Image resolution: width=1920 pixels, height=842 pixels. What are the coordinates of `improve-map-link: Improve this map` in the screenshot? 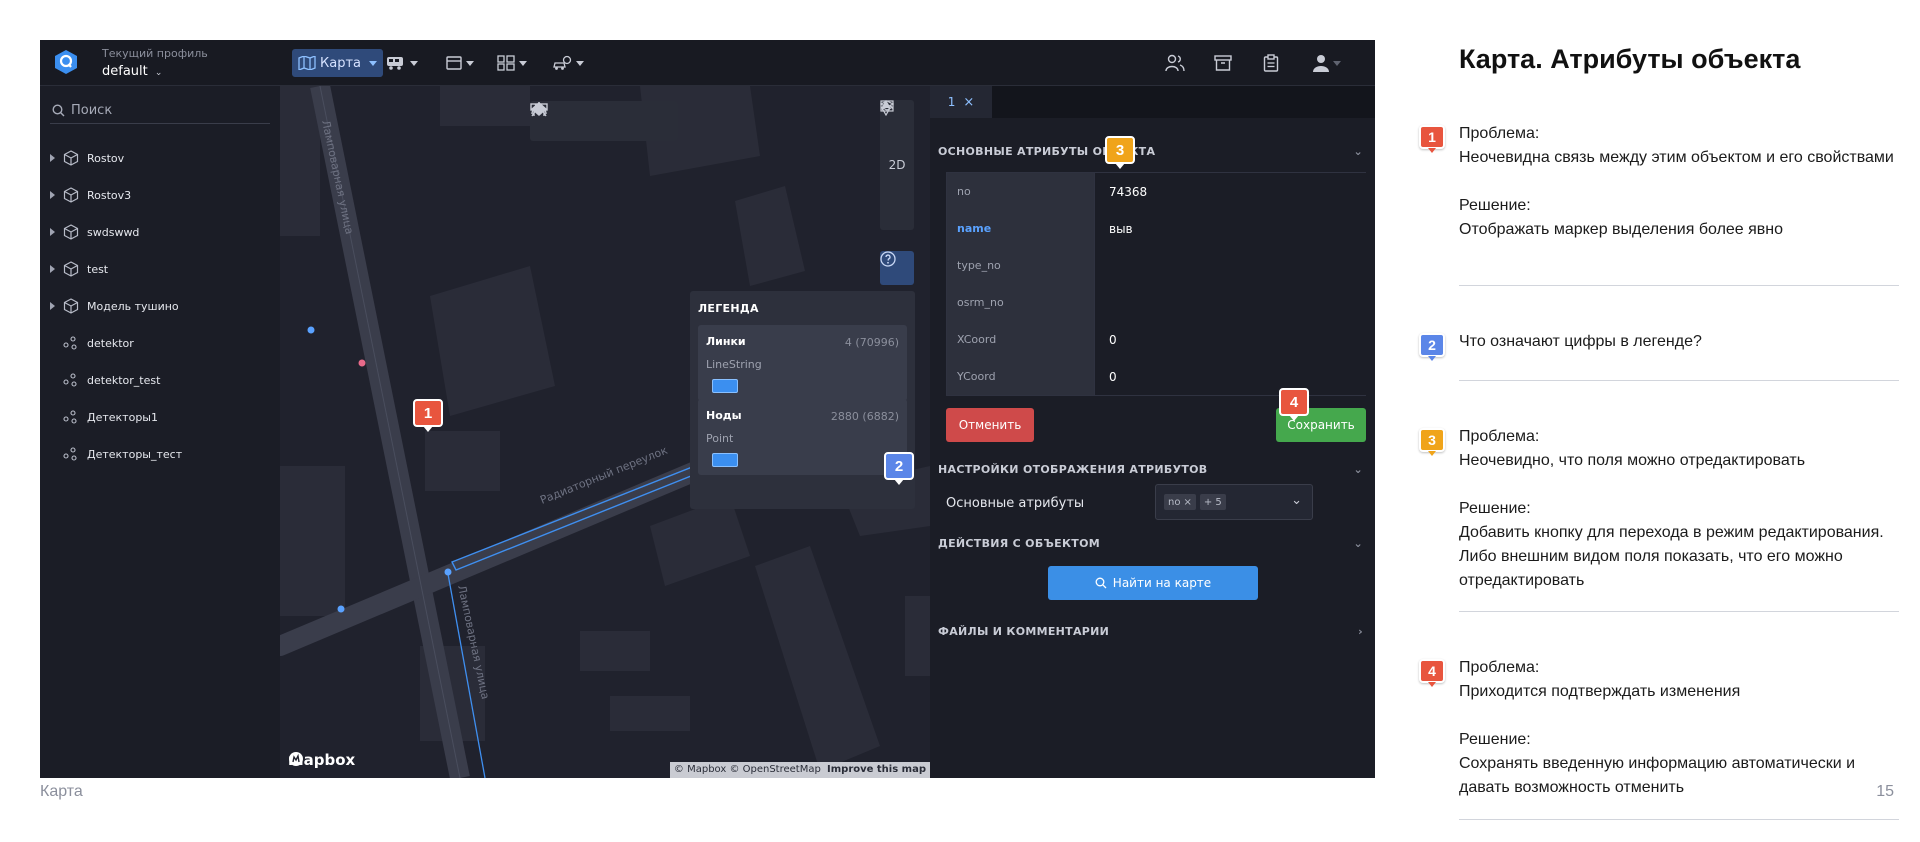 It's located at (876, 769).